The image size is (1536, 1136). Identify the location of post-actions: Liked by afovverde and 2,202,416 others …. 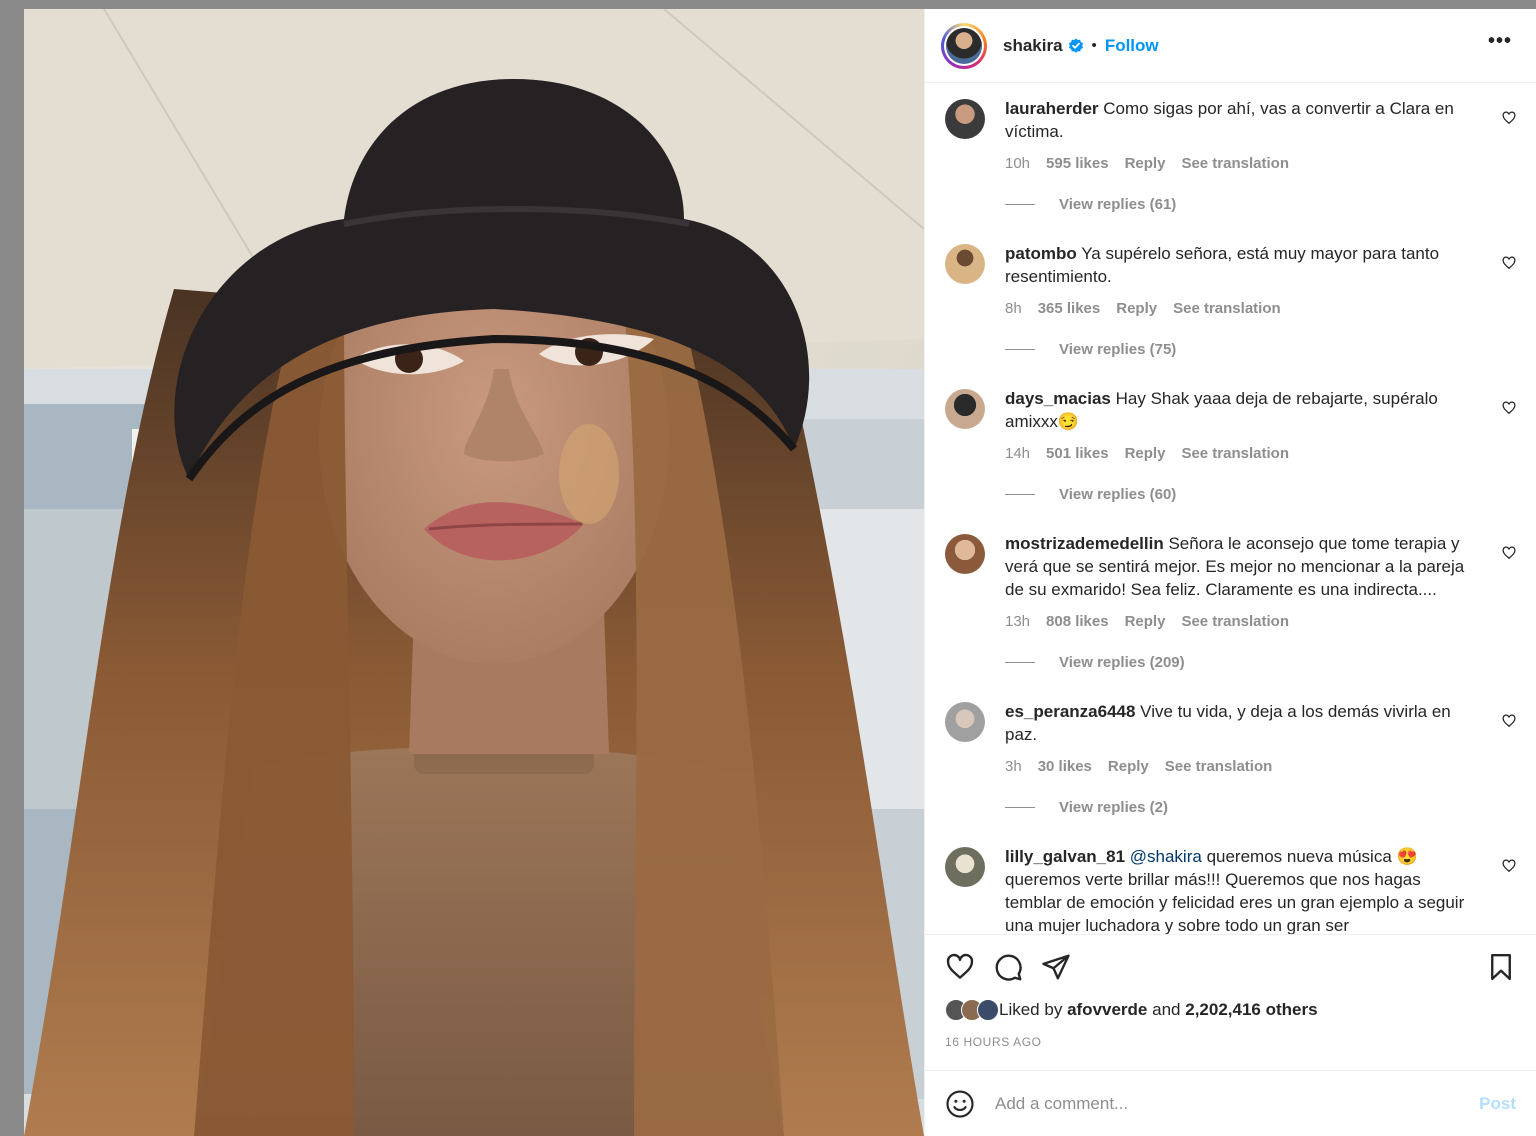
(1230, 1002).